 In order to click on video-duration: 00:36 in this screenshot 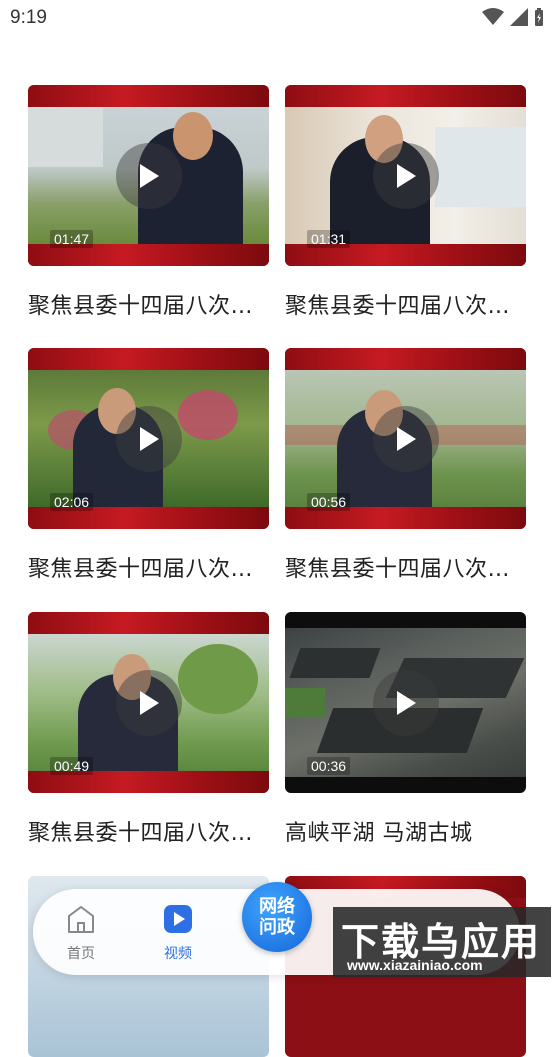, I will do `click(329, 766)`.